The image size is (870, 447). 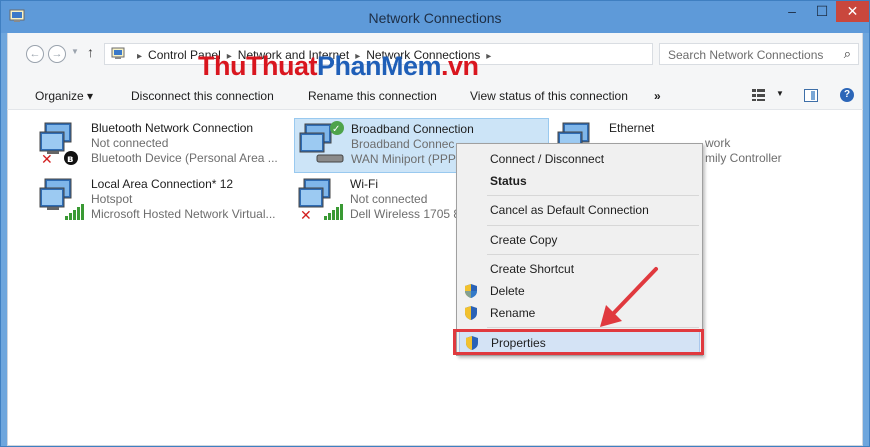 What do you see at coordinates (57, 54) in the screenshot?
I see `forward-button: →` at bounding box center [57, 54].